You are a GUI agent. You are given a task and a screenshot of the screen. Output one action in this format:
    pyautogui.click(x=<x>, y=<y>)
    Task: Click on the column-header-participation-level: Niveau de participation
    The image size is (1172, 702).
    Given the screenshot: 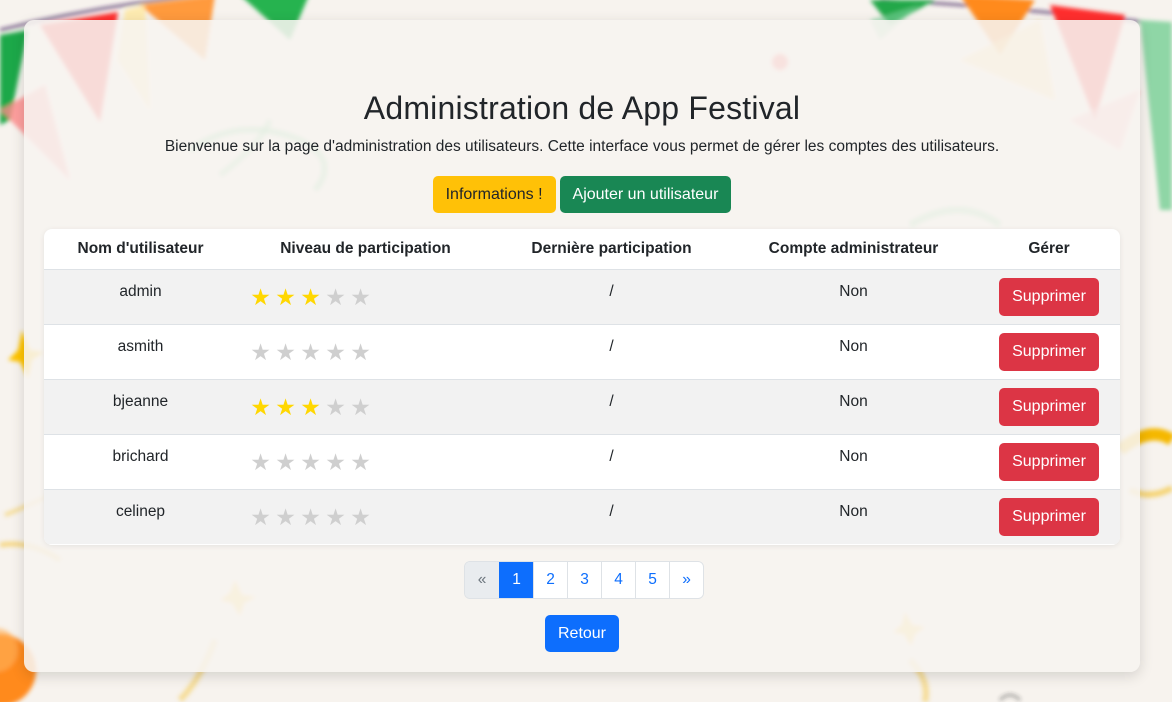 What is the action you would take?
    pyautogui.click(x=365, y=249)
    